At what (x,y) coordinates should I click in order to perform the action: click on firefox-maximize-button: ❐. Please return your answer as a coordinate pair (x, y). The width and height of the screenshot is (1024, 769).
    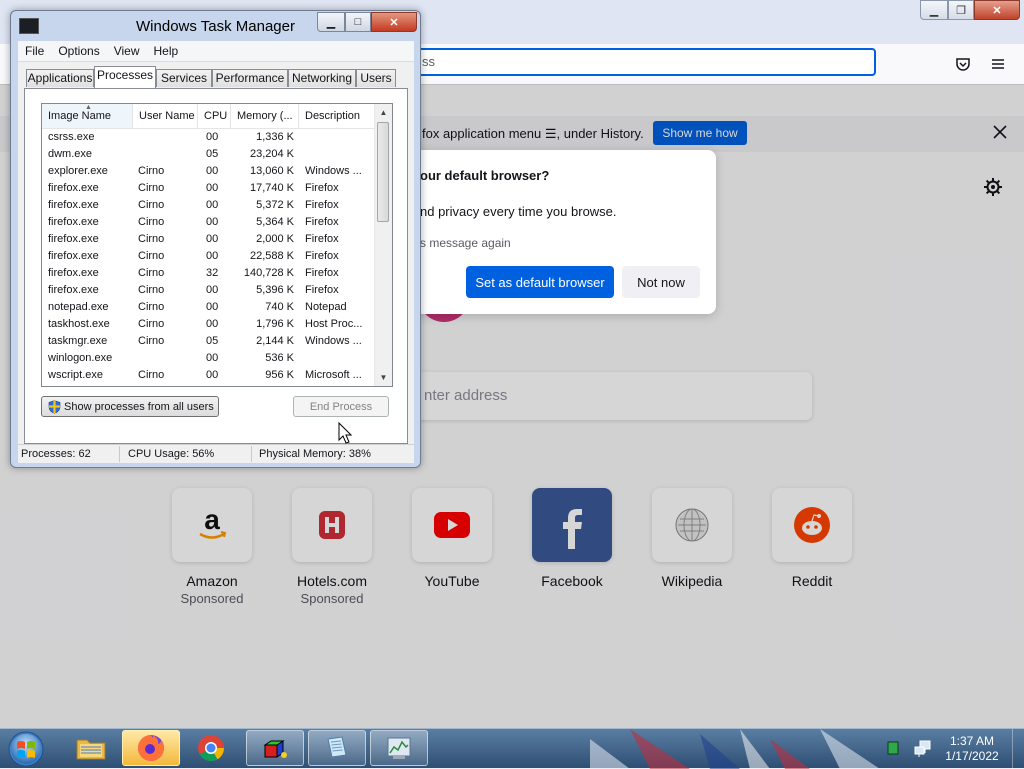
    Looking at the image, I should click on (961, 10).